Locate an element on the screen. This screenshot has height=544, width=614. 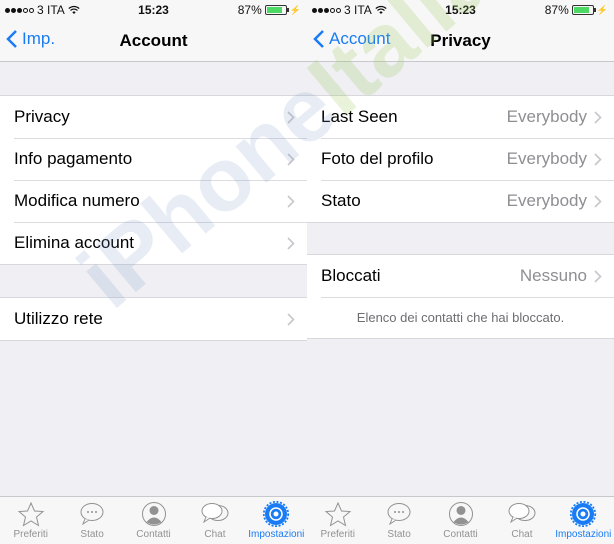
row-label: Elimina account is located at coordinates (74, 242).